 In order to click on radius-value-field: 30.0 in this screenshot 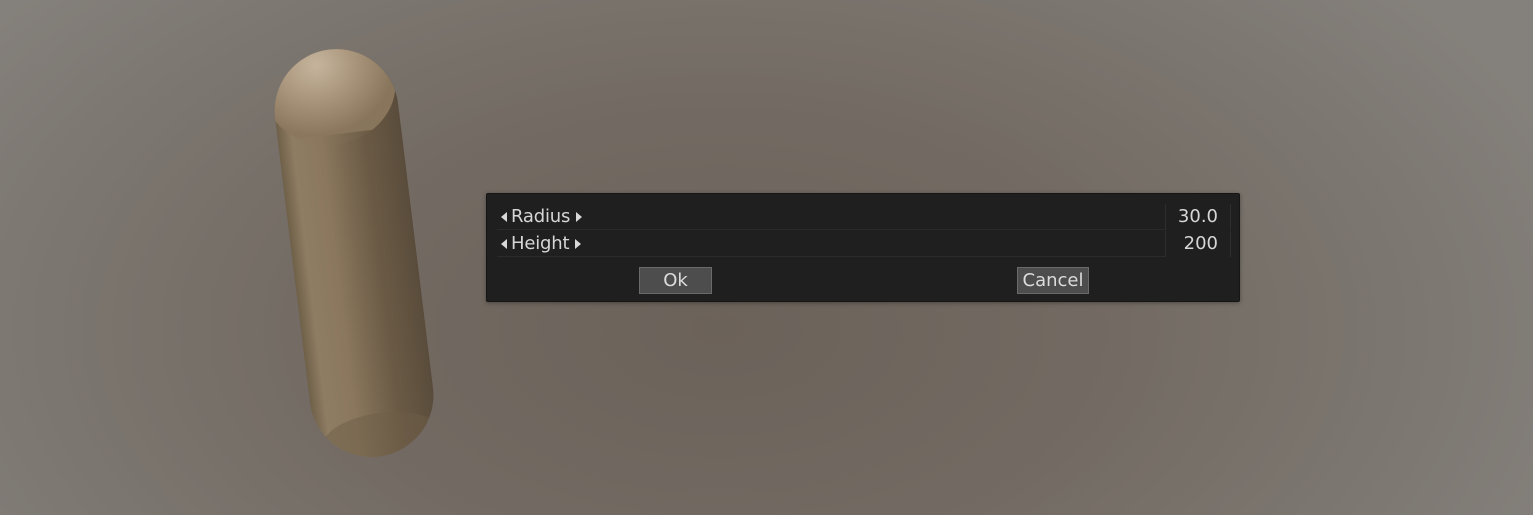, I will do `click(1198, 217)`.